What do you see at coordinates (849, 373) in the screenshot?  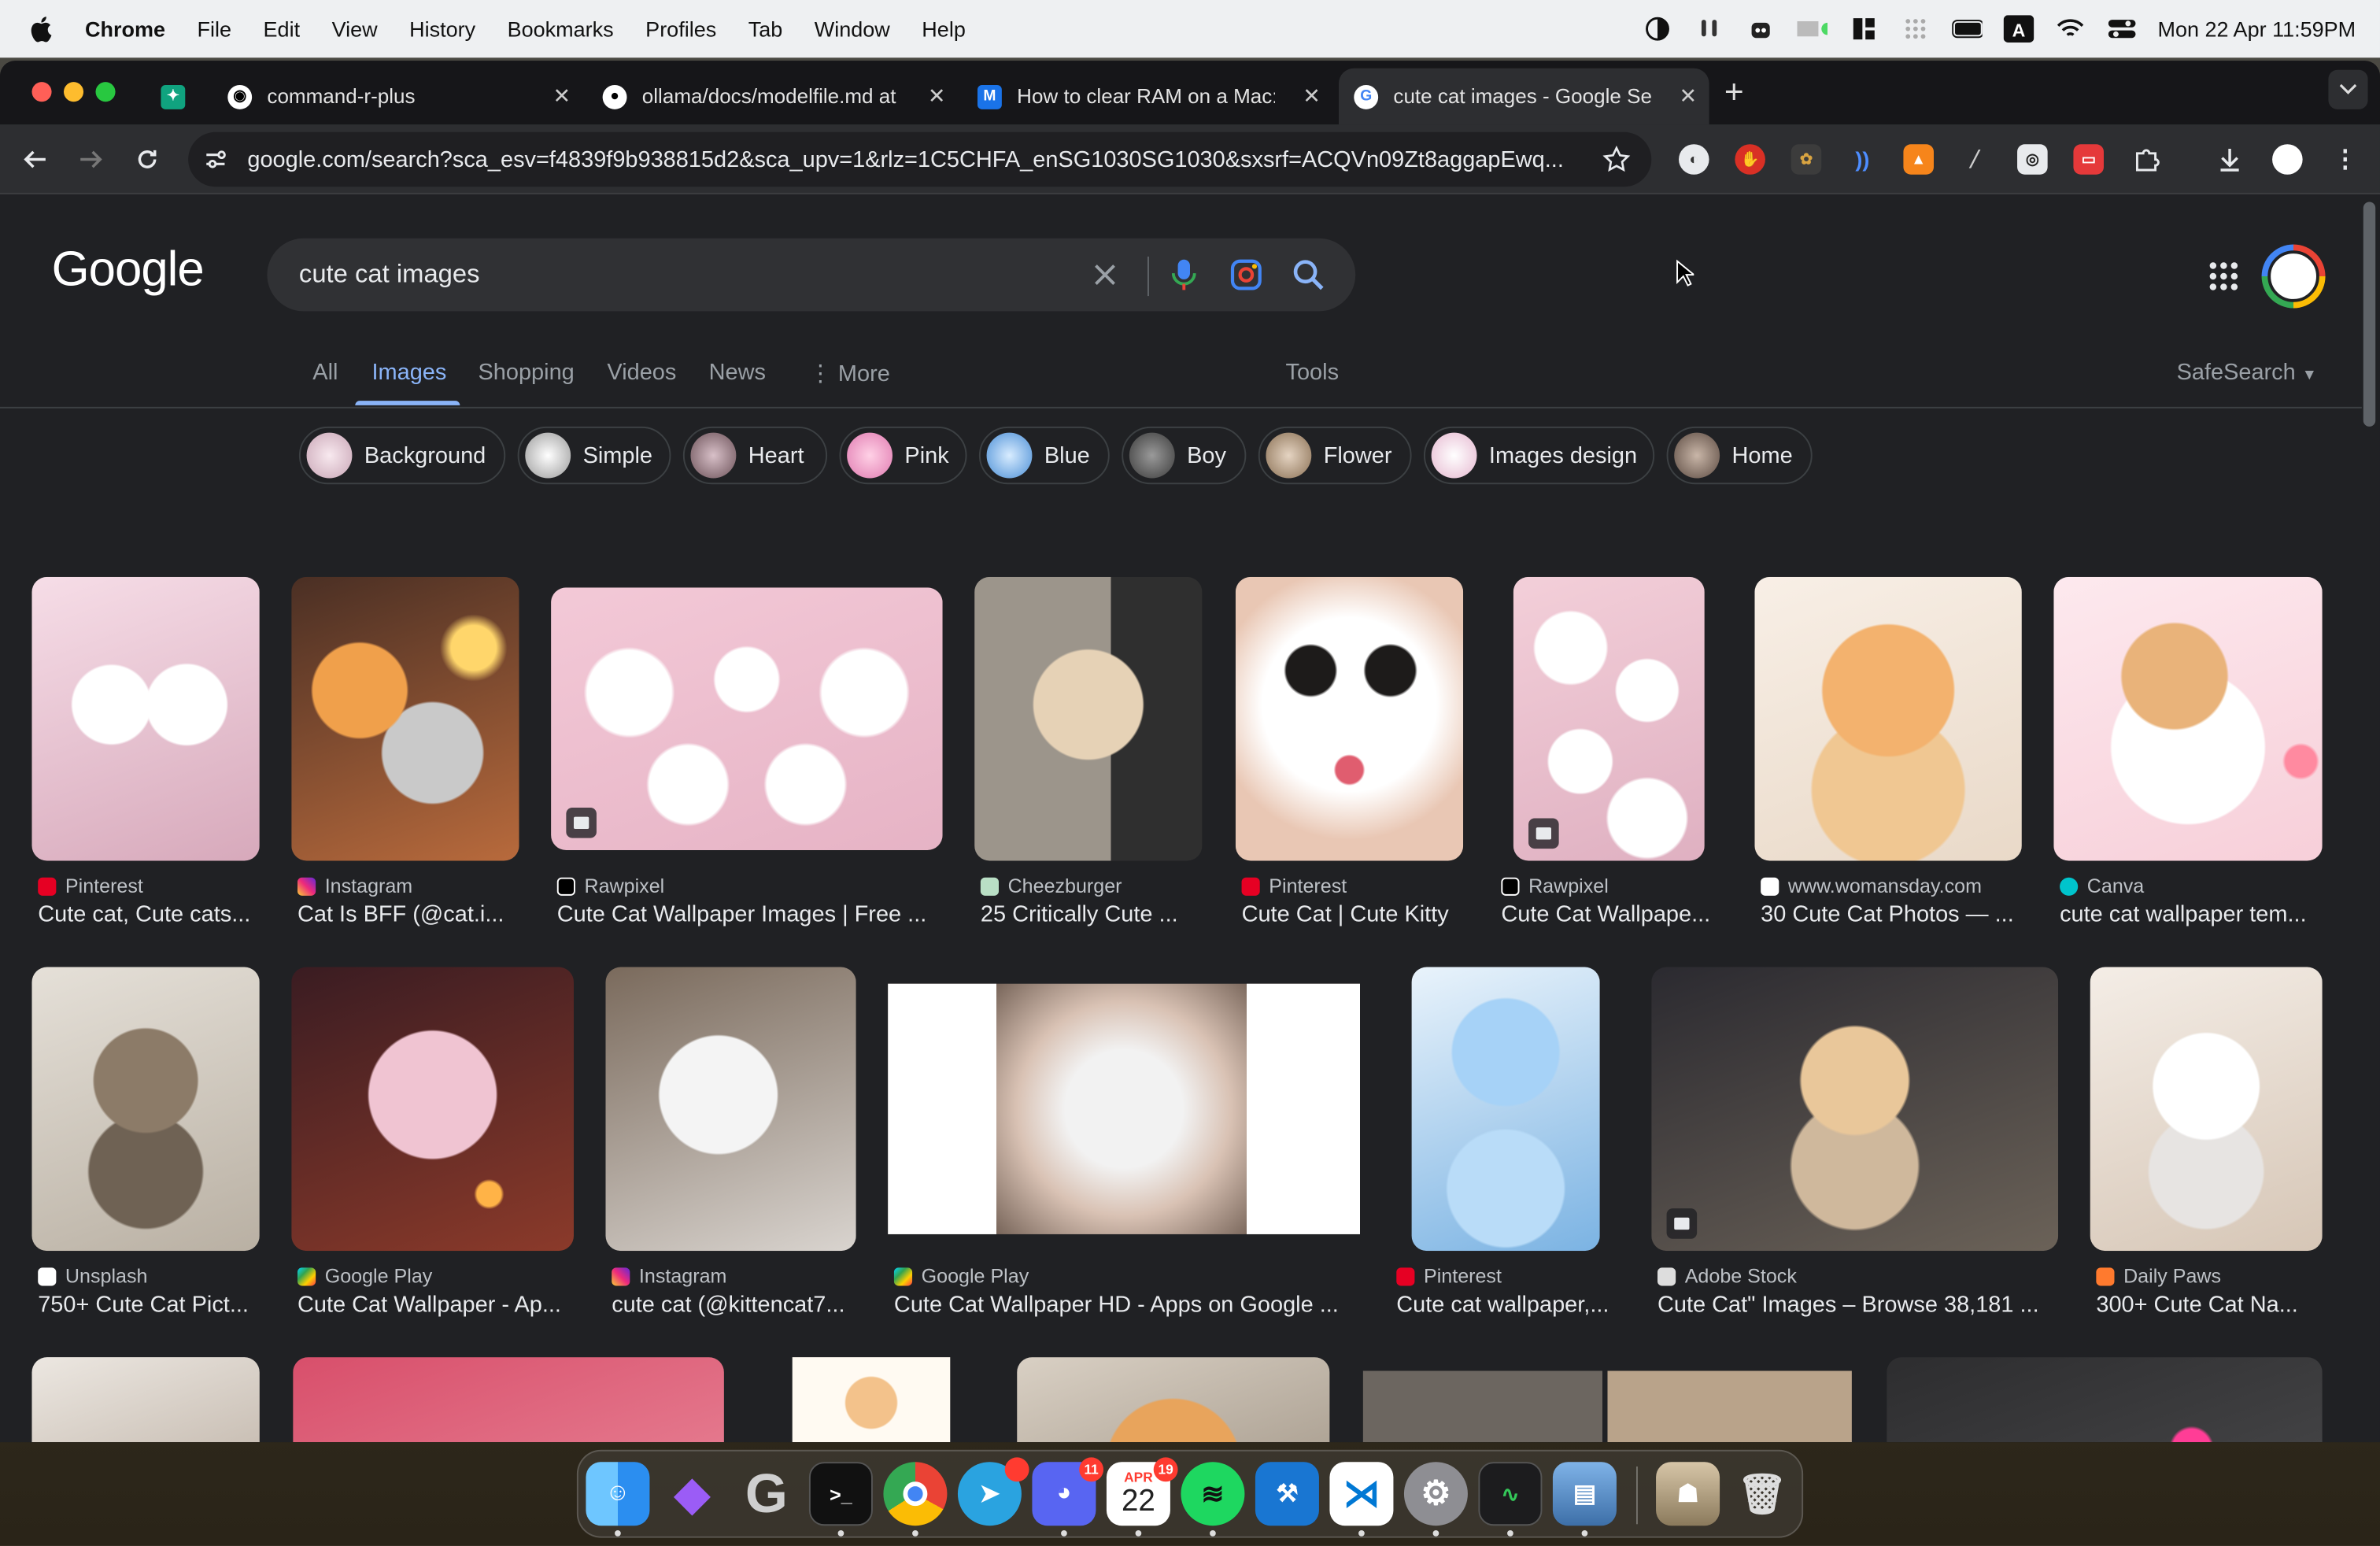 I see `tab-more: ⋮ More` at bounding box center [849, 373].